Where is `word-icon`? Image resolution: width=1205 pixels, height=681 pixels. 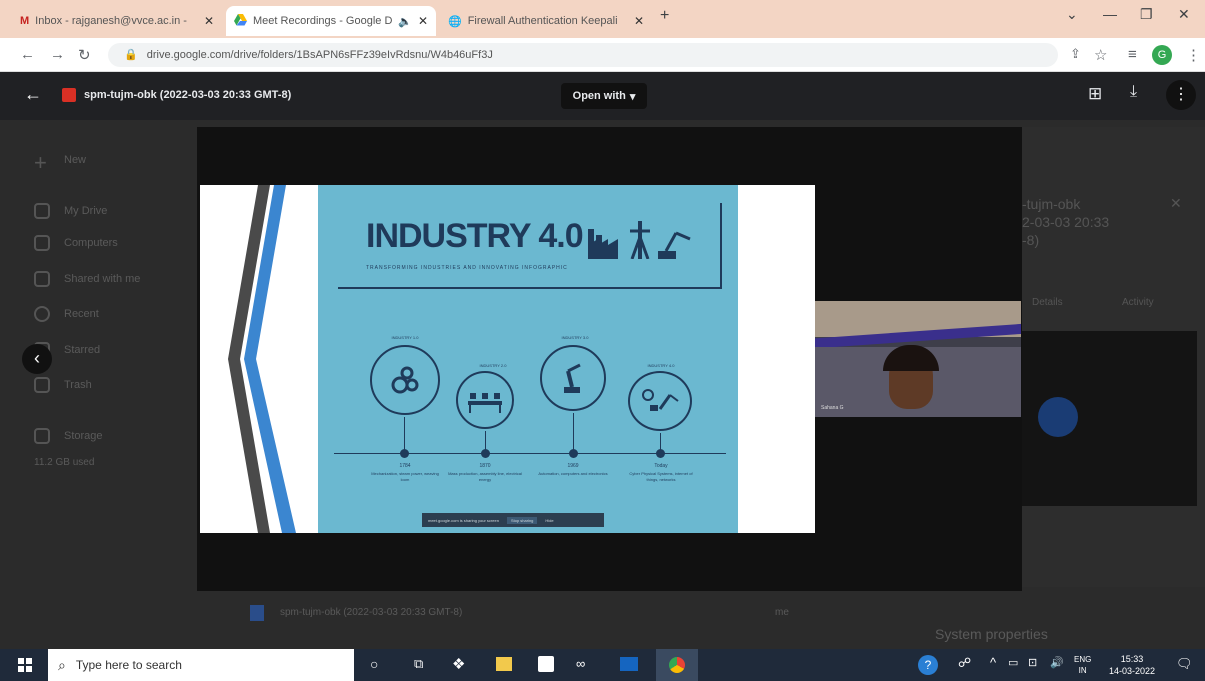 word-icon is located at coordinates (629, 664).